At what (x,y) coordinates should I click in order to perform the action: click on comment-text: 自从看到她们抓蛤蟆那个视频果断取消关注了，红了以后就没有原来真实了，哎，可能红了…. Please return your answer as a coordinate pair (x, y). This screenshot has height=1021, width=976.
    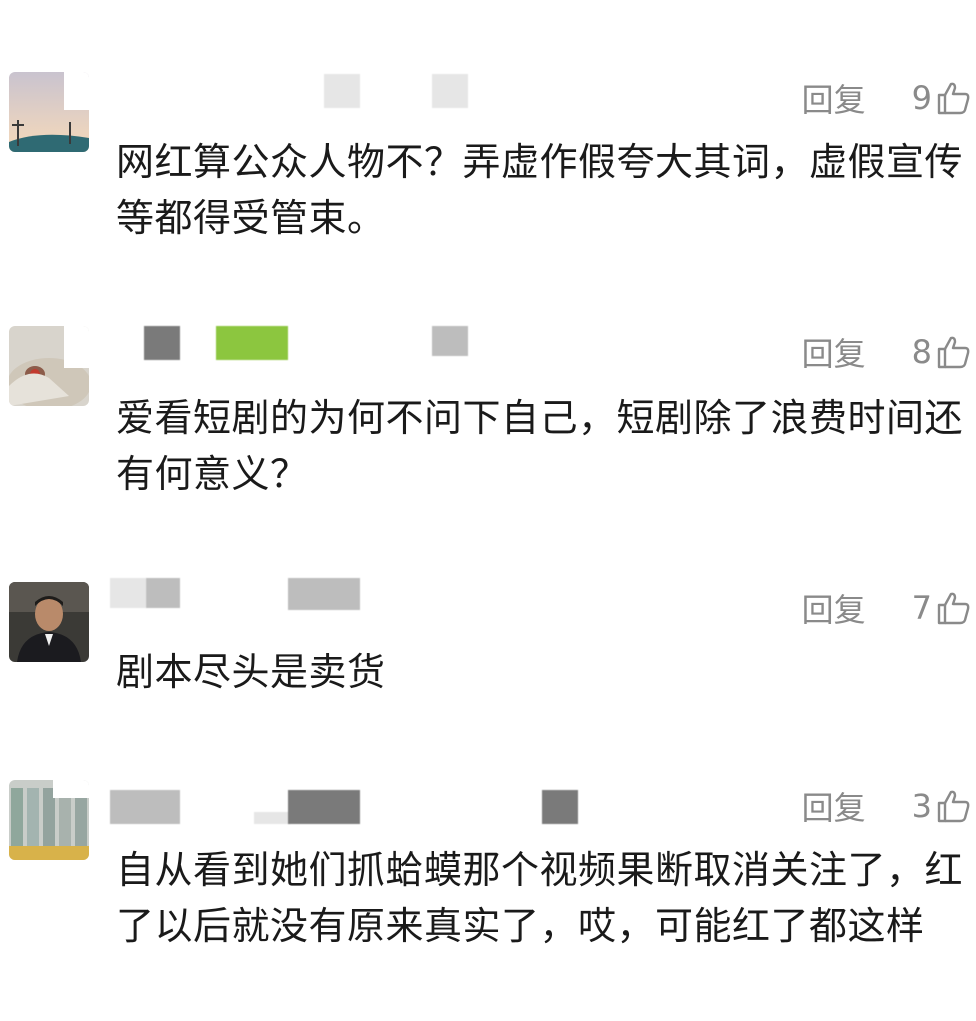
    Looking at the image, I should click on (540, 898).